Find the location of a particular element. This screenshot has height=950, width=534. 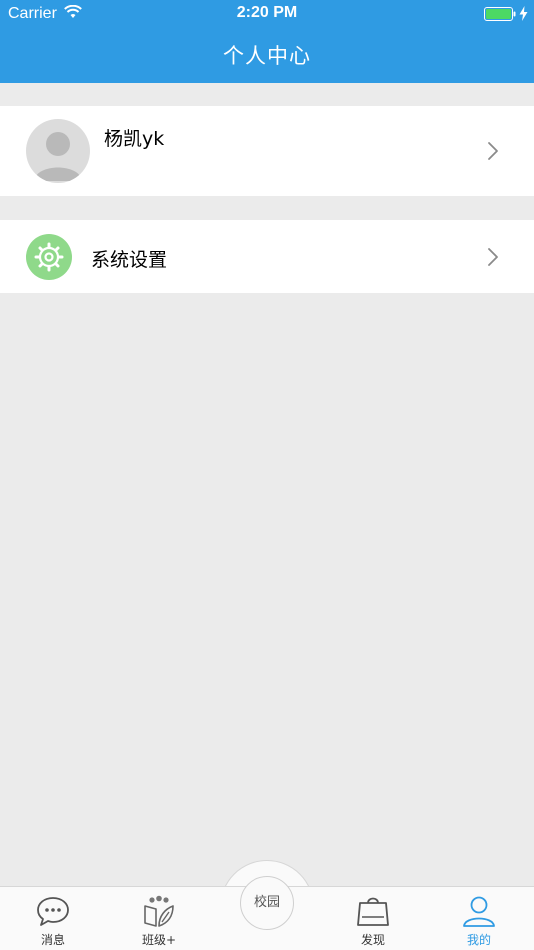

tab-label: 消息 is located at coordinates (52, 940).